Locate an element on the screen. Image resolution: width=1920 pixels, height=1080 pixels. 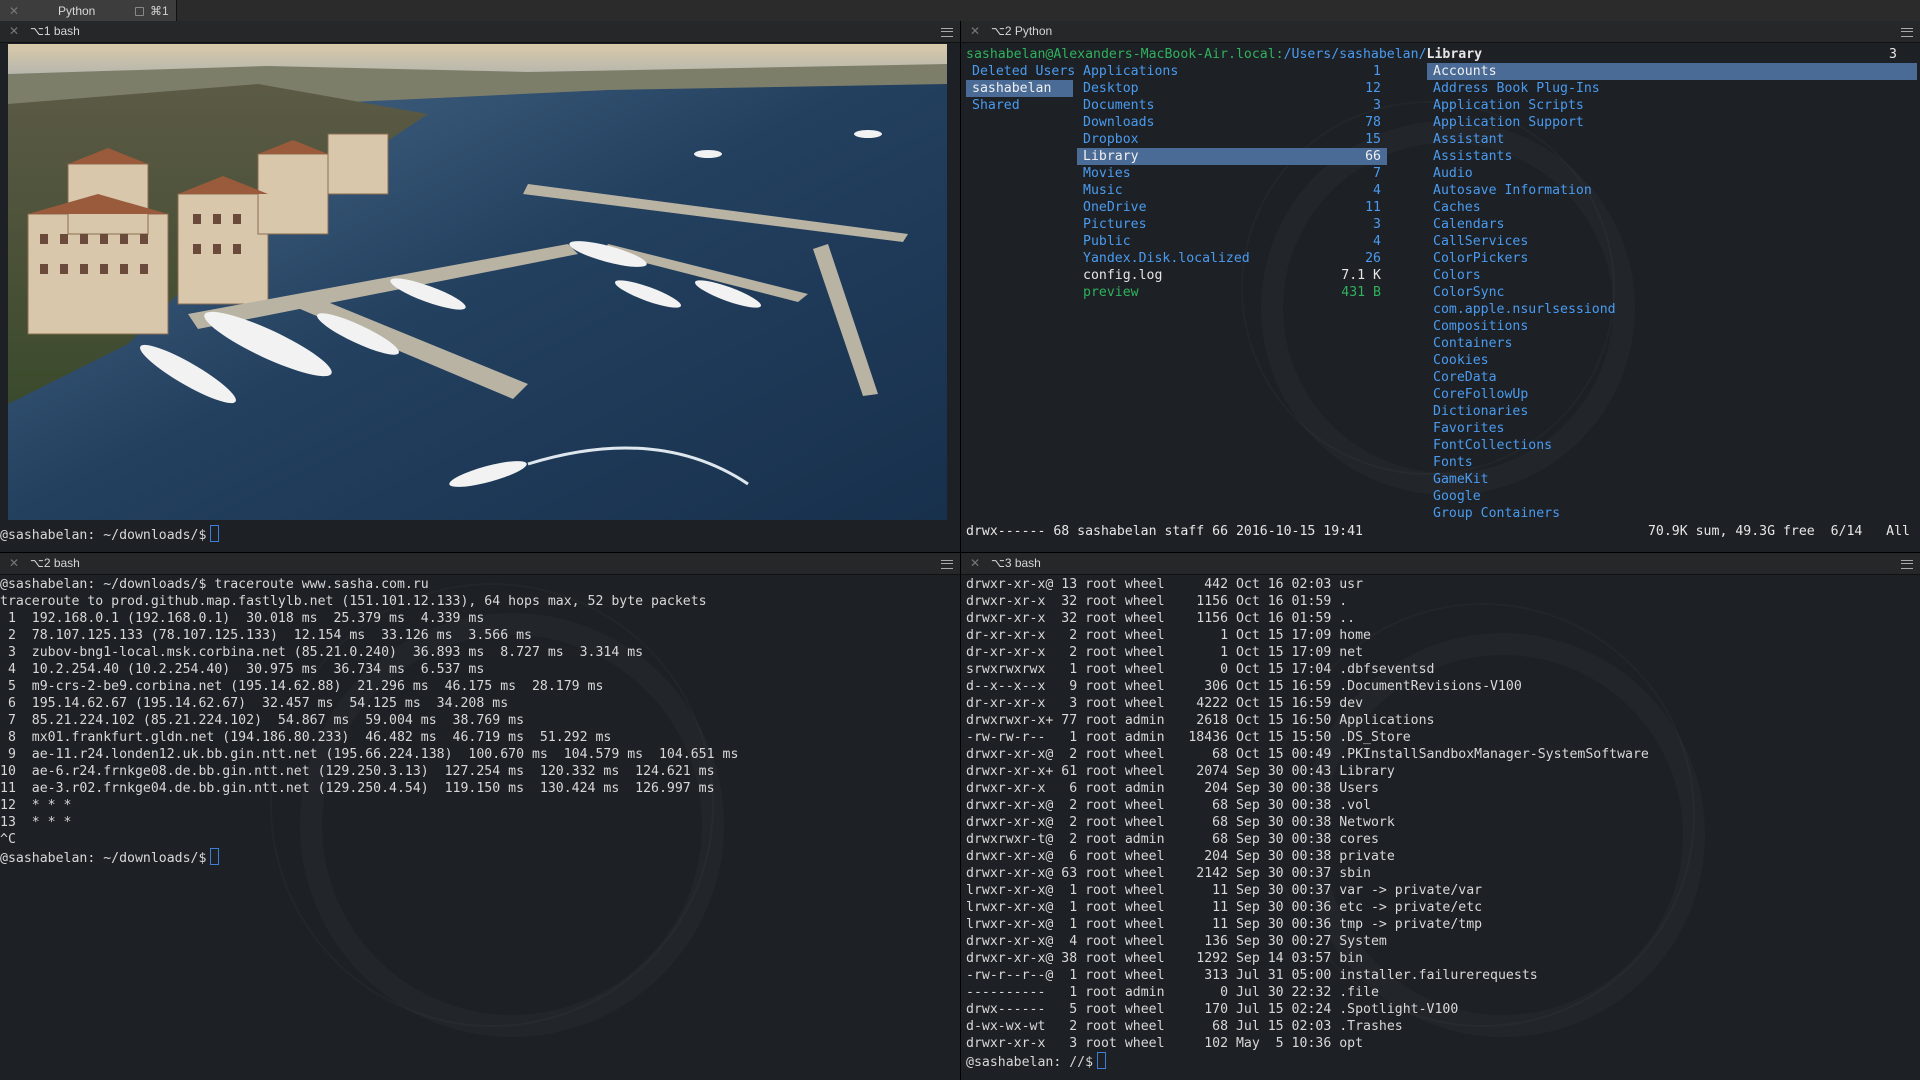
ls-perm: -rw-r--r--@ is located at coordinates (1014, 975).